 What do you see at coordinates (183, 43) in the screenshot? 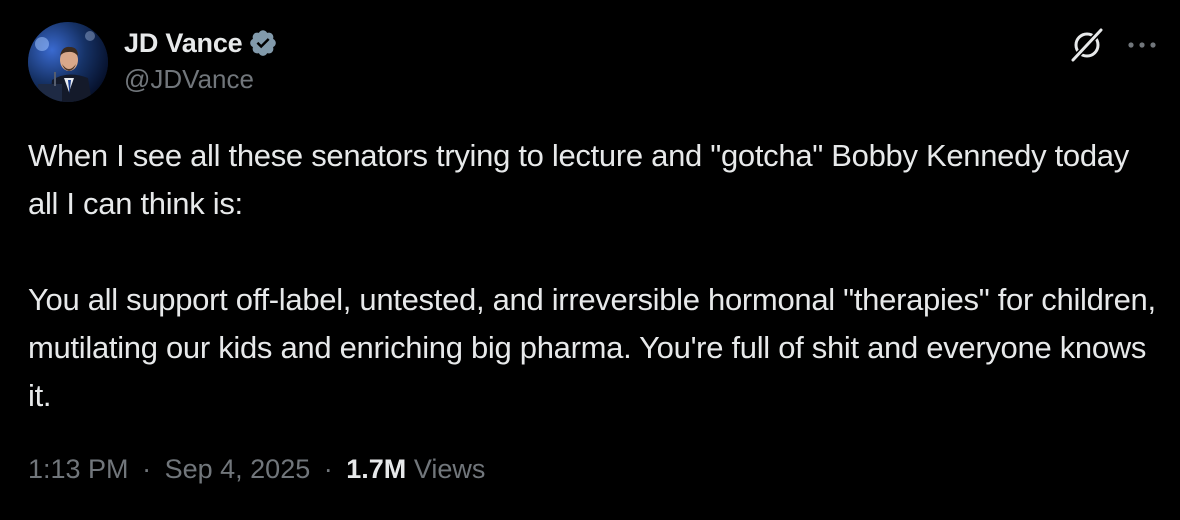
I see `author-display-name: JD Vance` at bounding box center [183, 43].